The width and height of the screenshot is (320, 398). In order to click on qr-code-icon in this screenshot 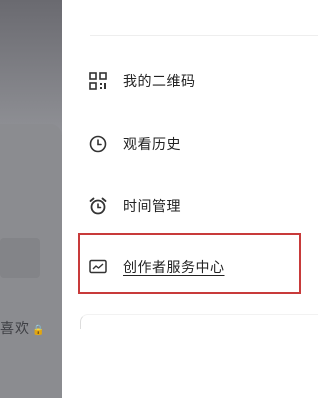, I will do `click(98, 81)`.